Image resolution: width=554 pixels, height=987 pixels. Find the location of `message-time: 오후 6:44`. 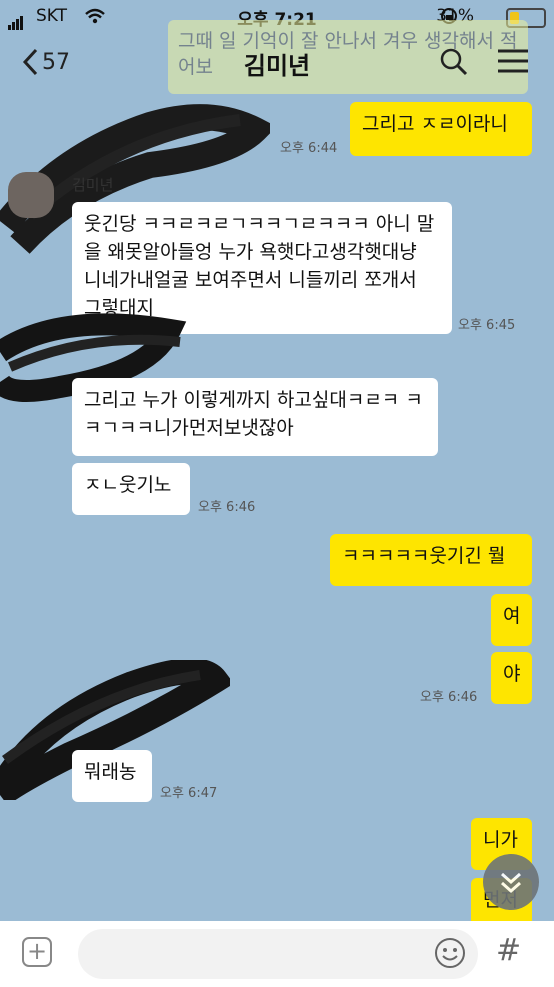

message-time: 오후 6:44 is located at coordinates (309, 148).